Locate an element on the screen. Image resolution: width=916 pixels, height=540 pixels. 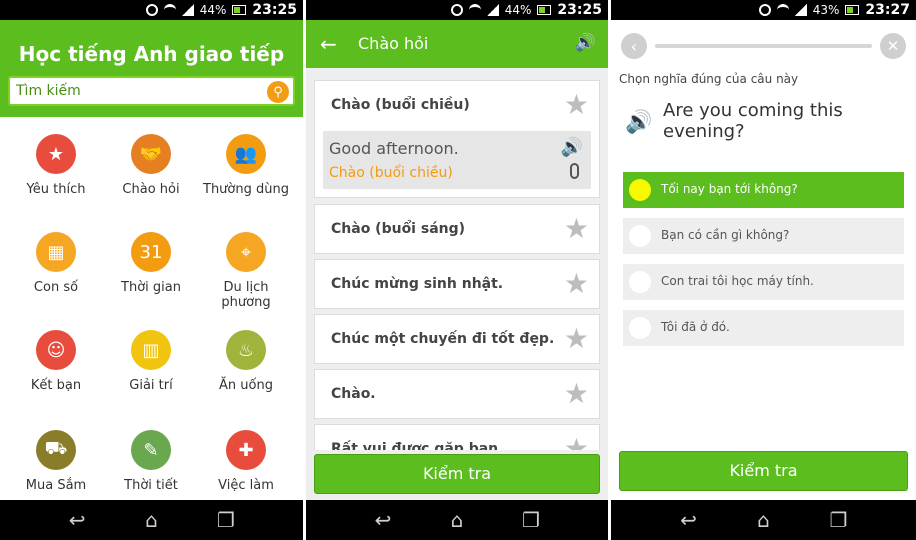
handshake-icon: 🤝 is located at coordinates (151, 154).